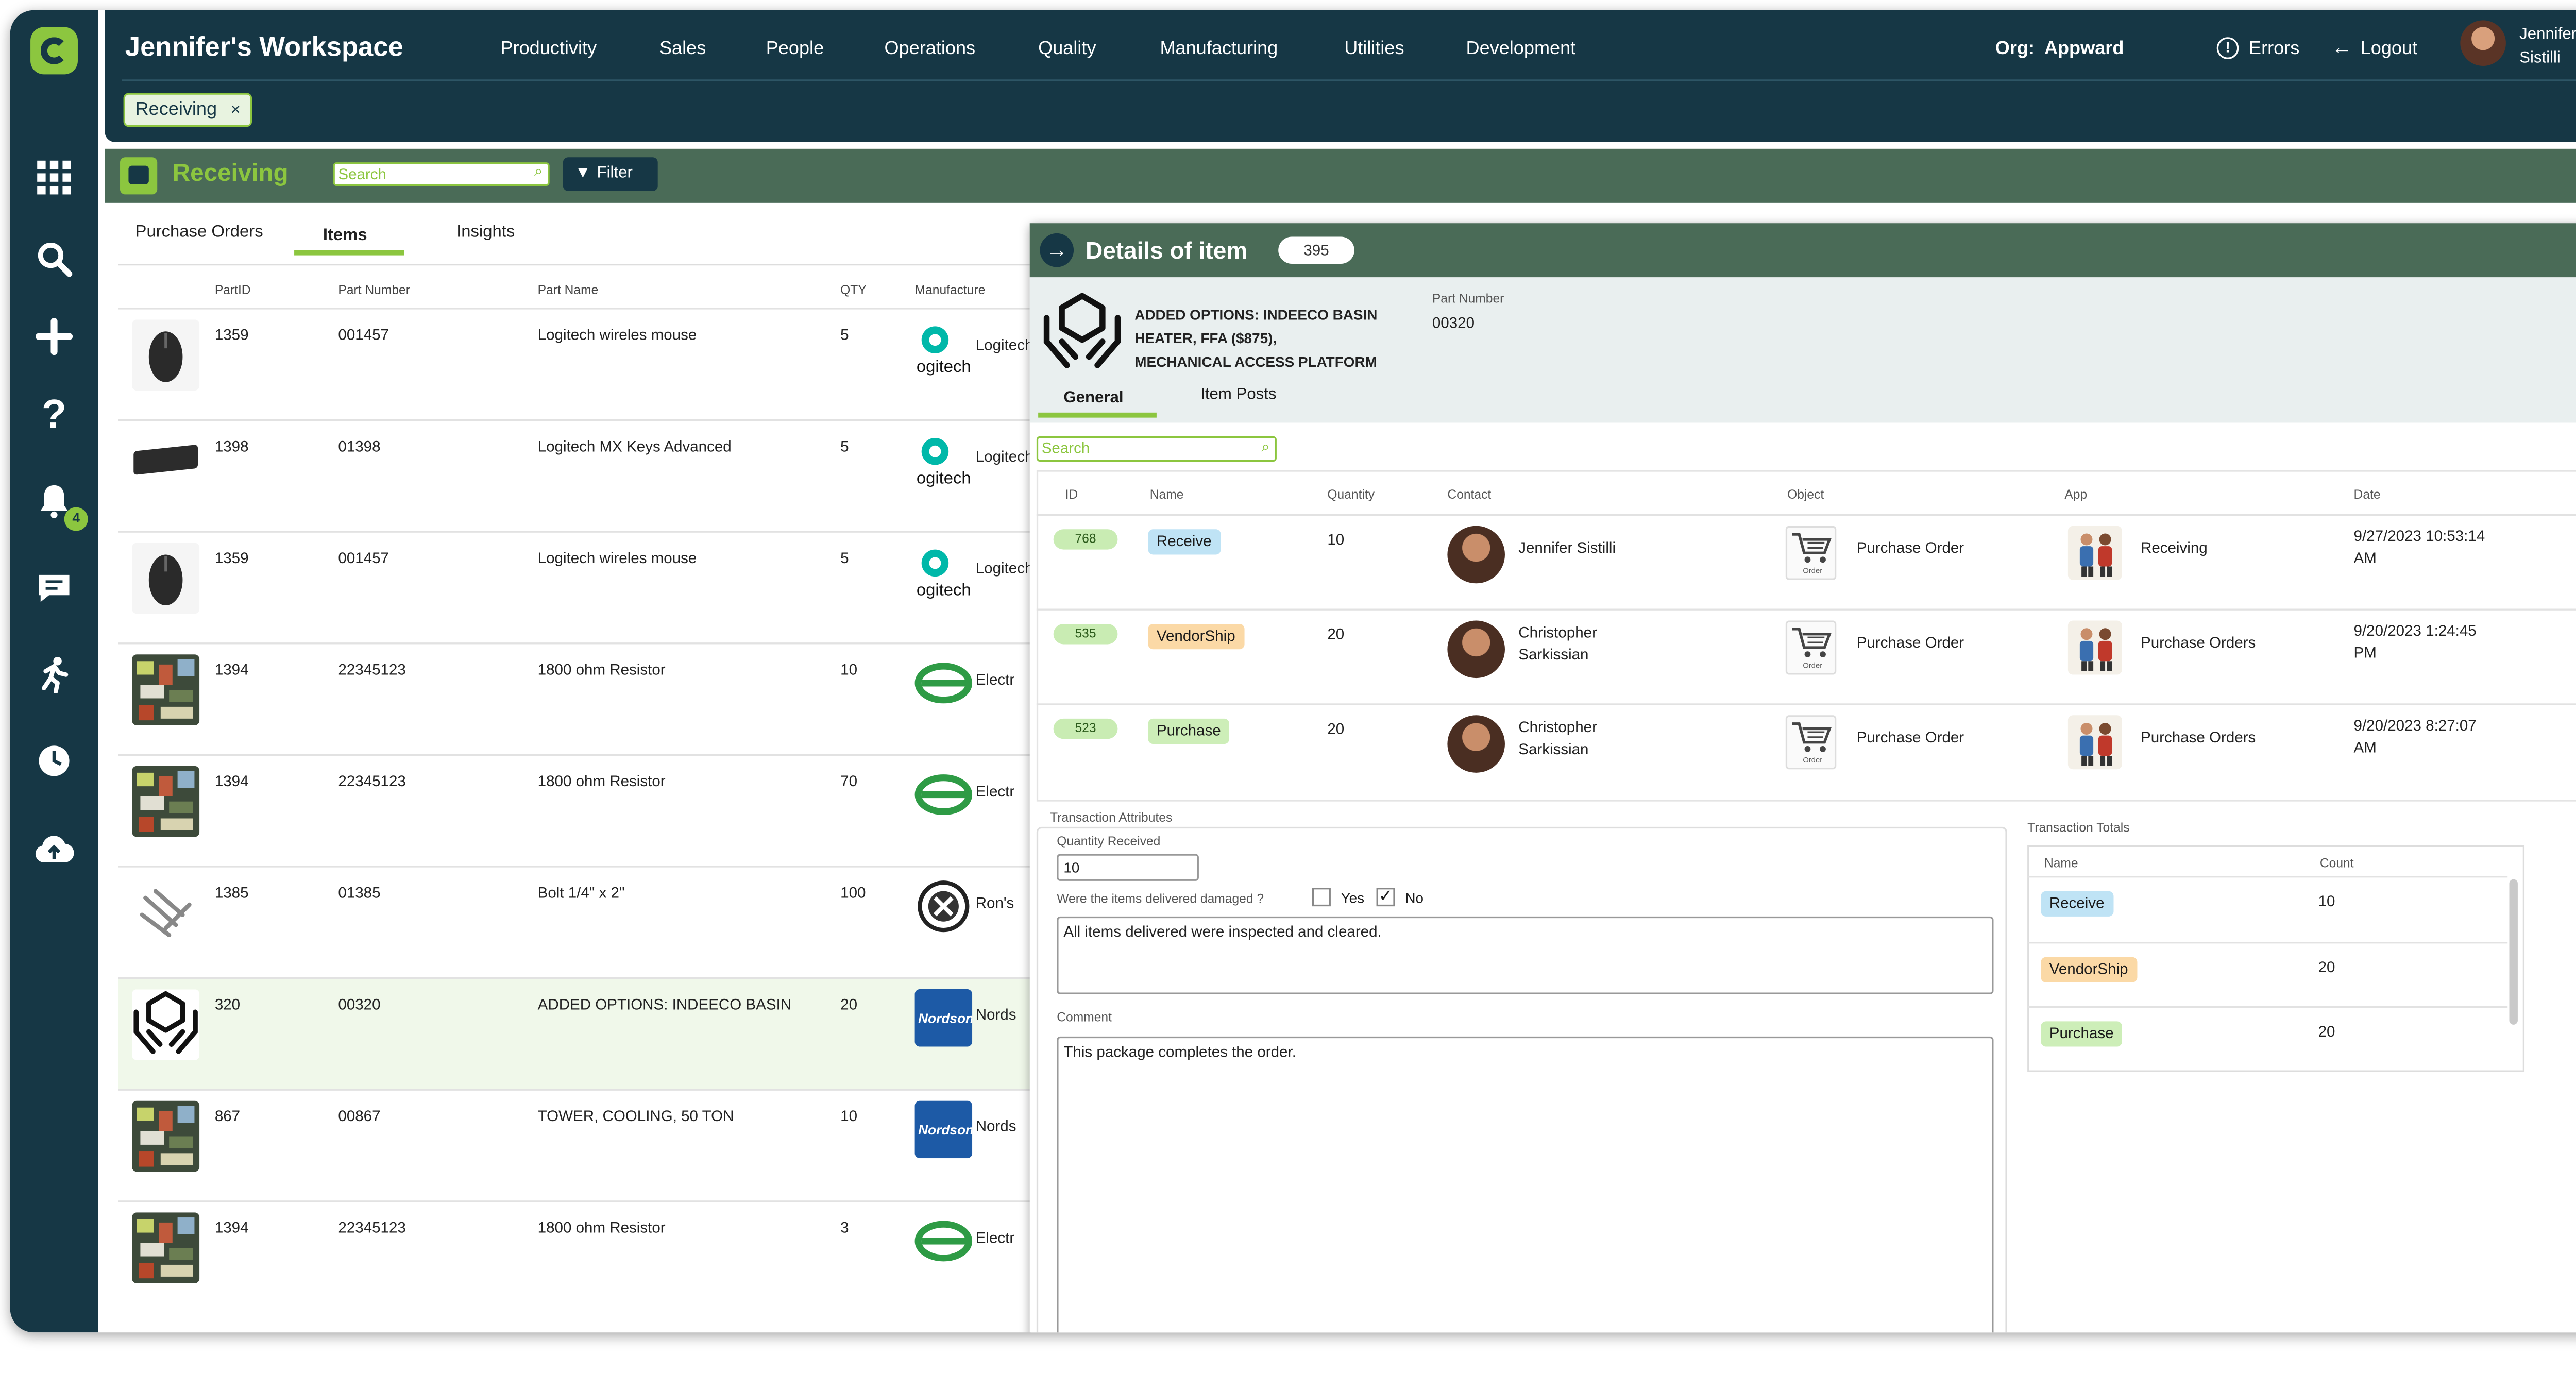 Image resolution: width=2576 pixels, height=1373 pixels. What do you see at coordinates (485, 232) in the screenshot?
I see `tab-insights: Insights` at bounding box center [485, 232].